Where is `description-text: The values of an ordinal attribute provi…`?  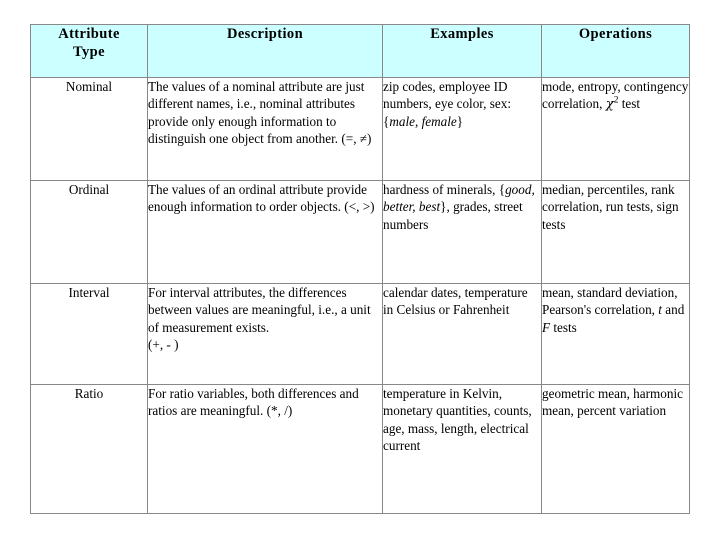
description-text: The values of an ordinal attribute provi… is located at coordinates (261, 198).